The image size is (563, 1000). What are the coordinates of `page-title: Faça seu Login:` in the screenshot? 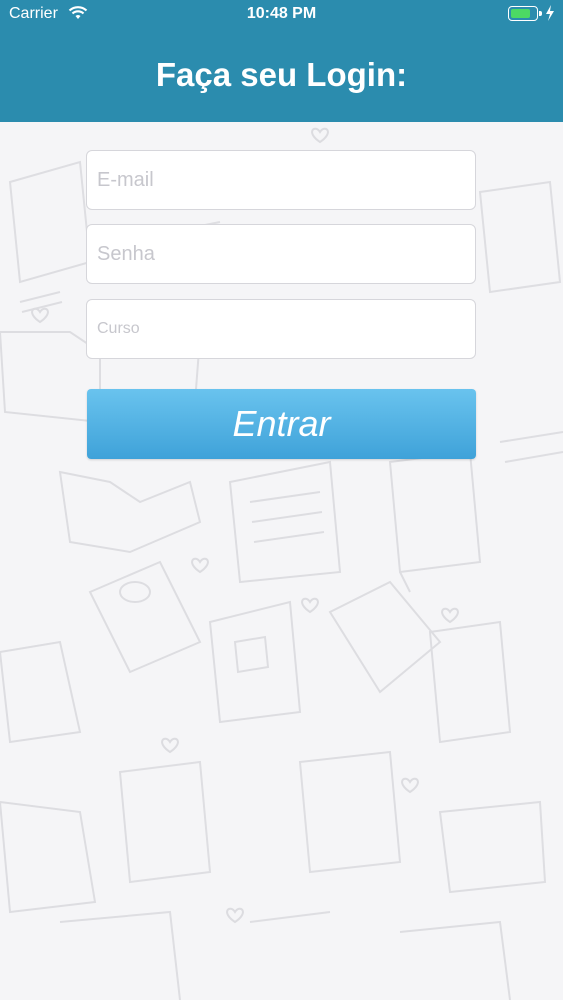 It's located at (281, 74).